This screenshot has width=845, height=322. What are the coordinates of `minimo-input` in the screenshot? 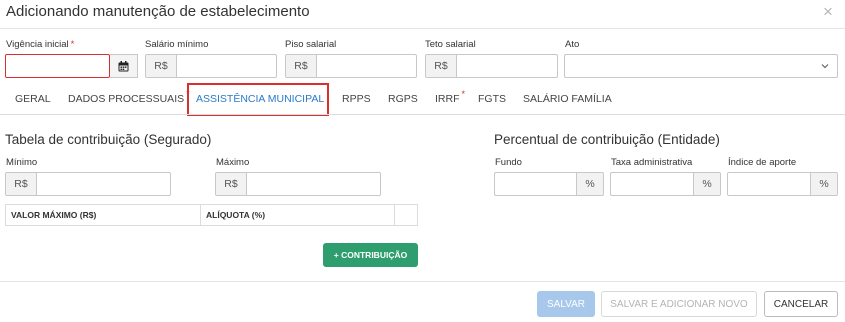 It's located at (103, 184).